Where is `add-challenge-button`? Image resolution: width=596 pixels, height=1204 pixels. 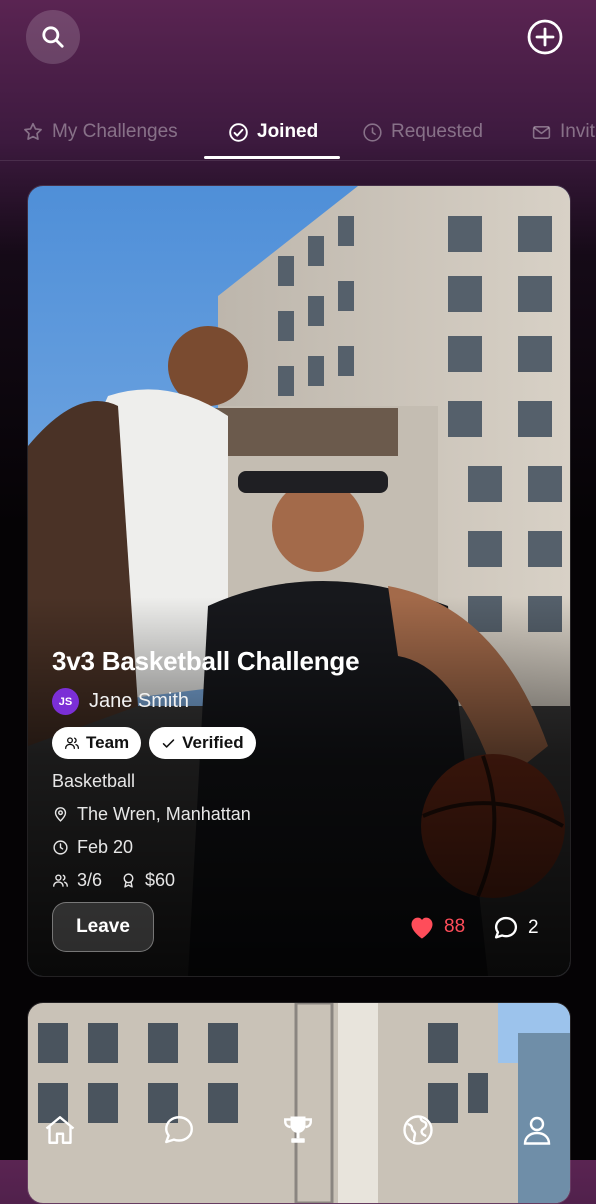
add-challenge-button is located at coordinates (545, 37).